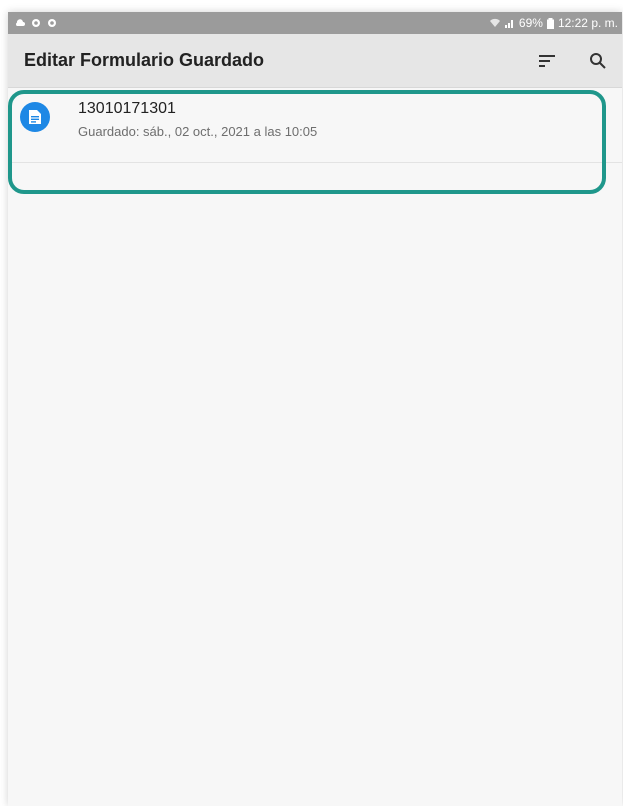 This screenshot has width=623, height=806. What do you see at coordinates (35, 117) in the screenshot?
I see `document-icon` at bounding box center [35, 117].